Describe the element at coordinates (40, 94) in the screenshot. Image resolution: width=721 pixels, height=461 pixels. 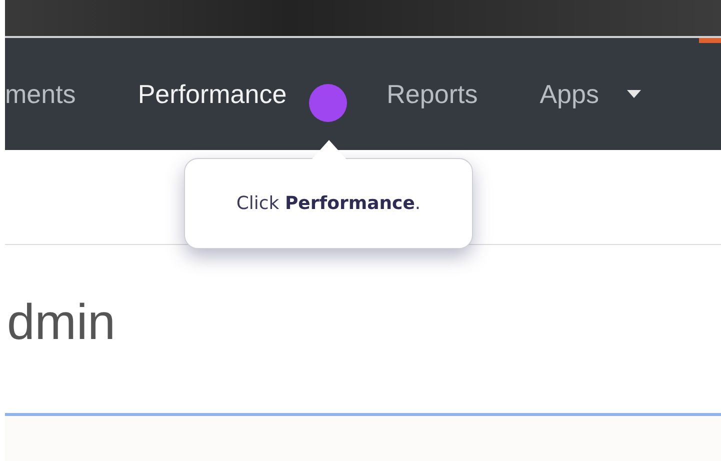
I see `nav-item: ments` at that location.